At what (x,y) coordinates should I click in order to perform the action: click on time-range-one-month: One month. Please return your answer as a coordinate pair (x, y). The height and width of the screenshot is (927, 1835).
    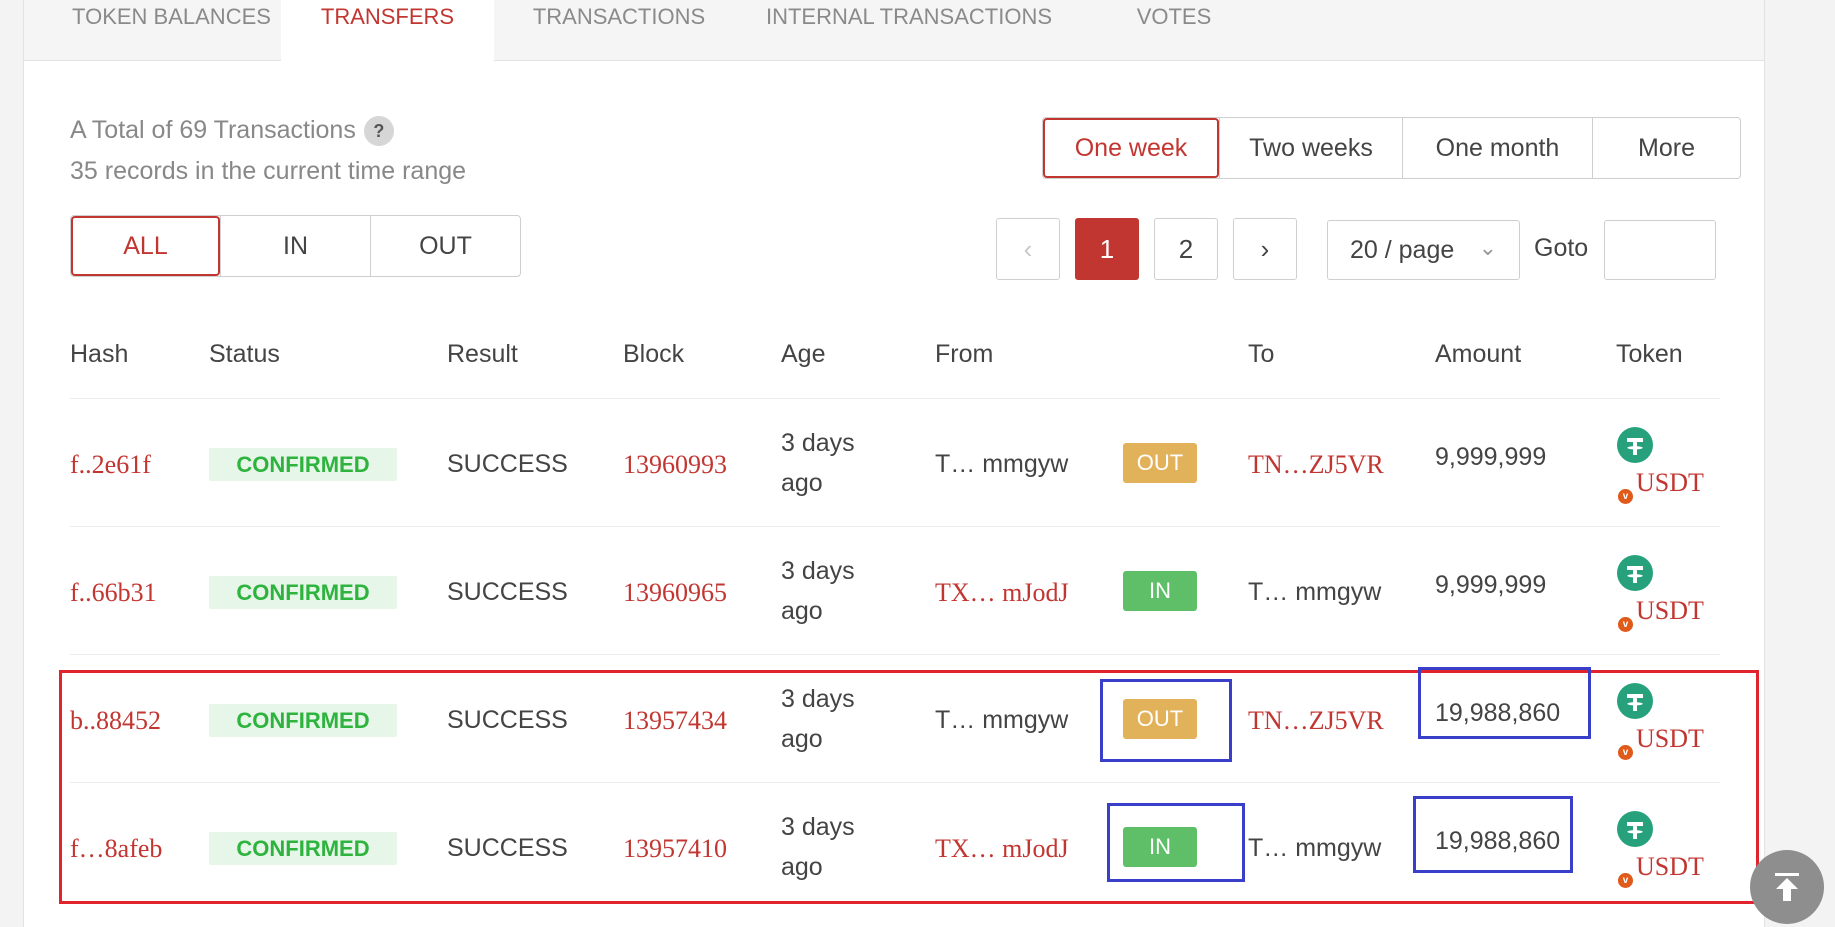
    Looking at the image, I should click on (1497, 148).